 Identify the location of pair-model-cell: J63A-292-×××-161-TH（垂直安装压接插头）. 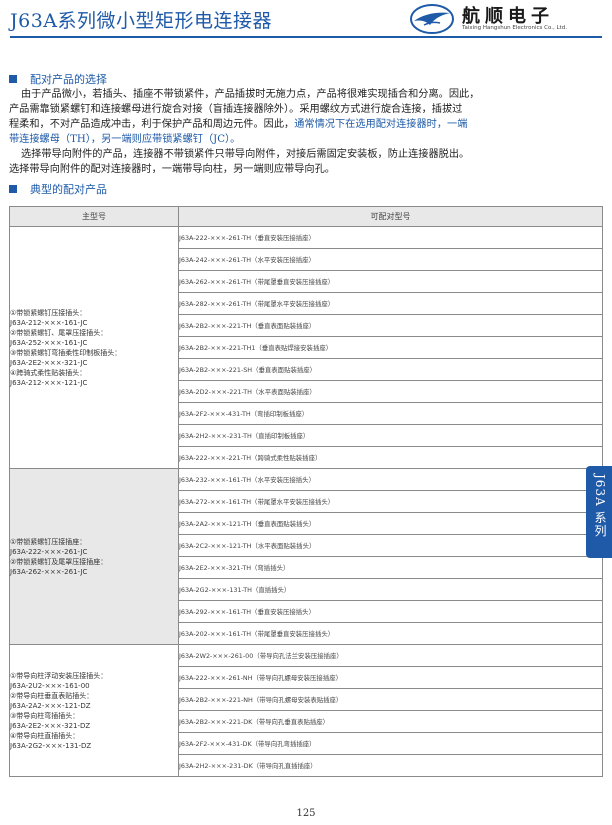
(390, 611).